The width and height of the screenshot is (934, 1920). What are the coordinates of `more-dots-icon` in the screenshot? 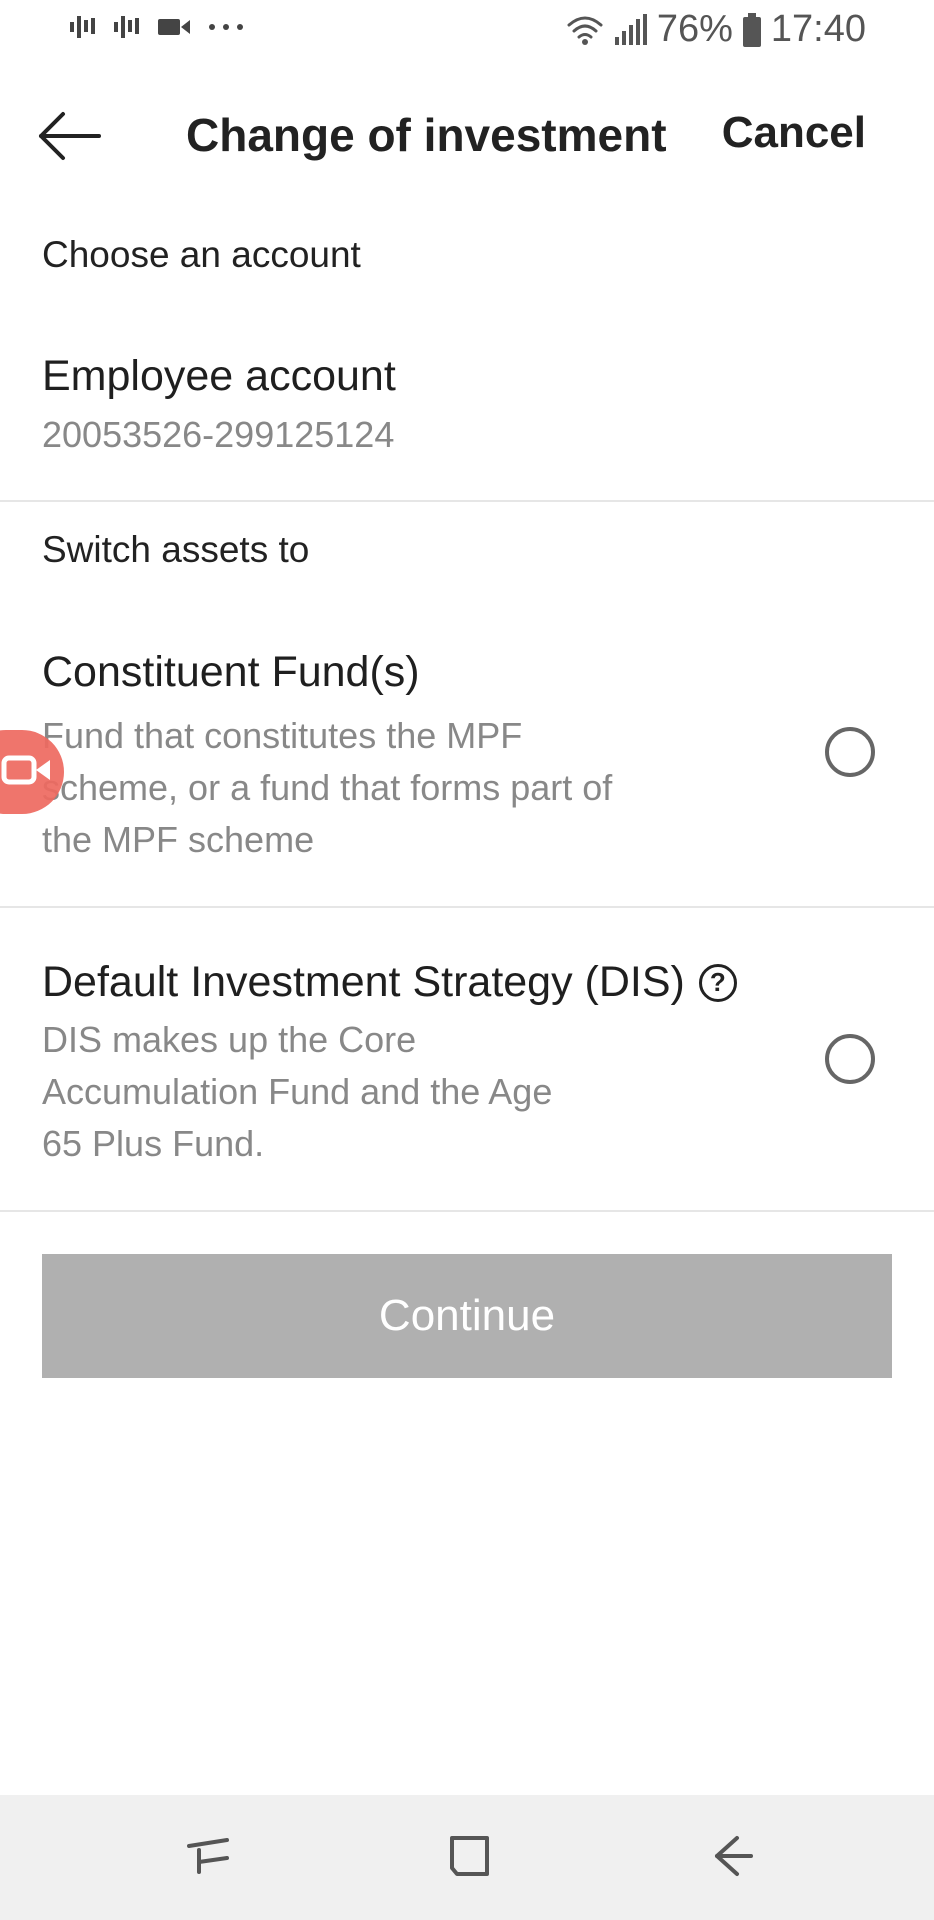 It's located at (226, 27).